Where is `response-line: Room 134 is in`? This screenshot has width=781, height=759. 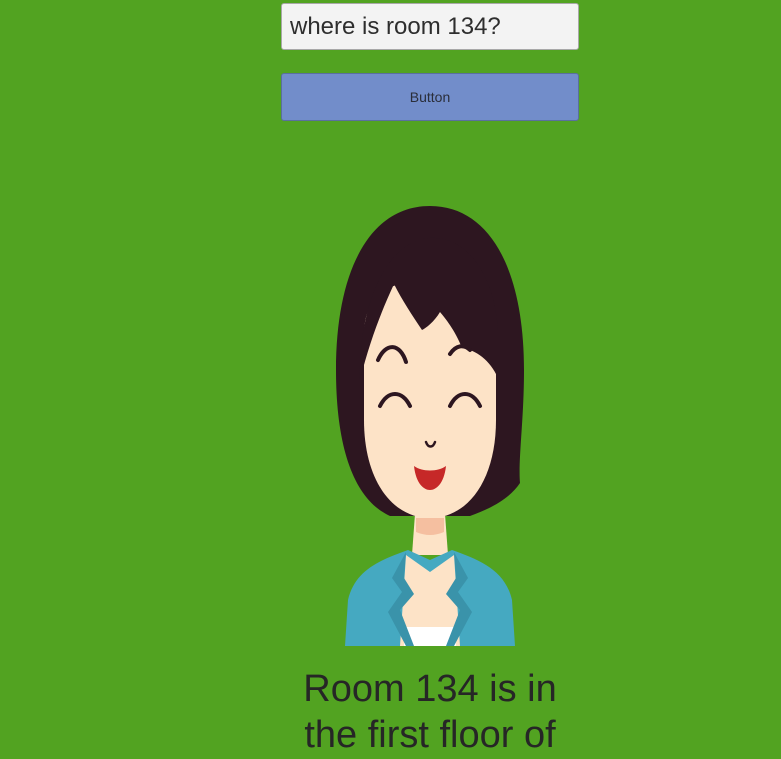
response-line: Room 134 is in is located at coordinates (430, 689).